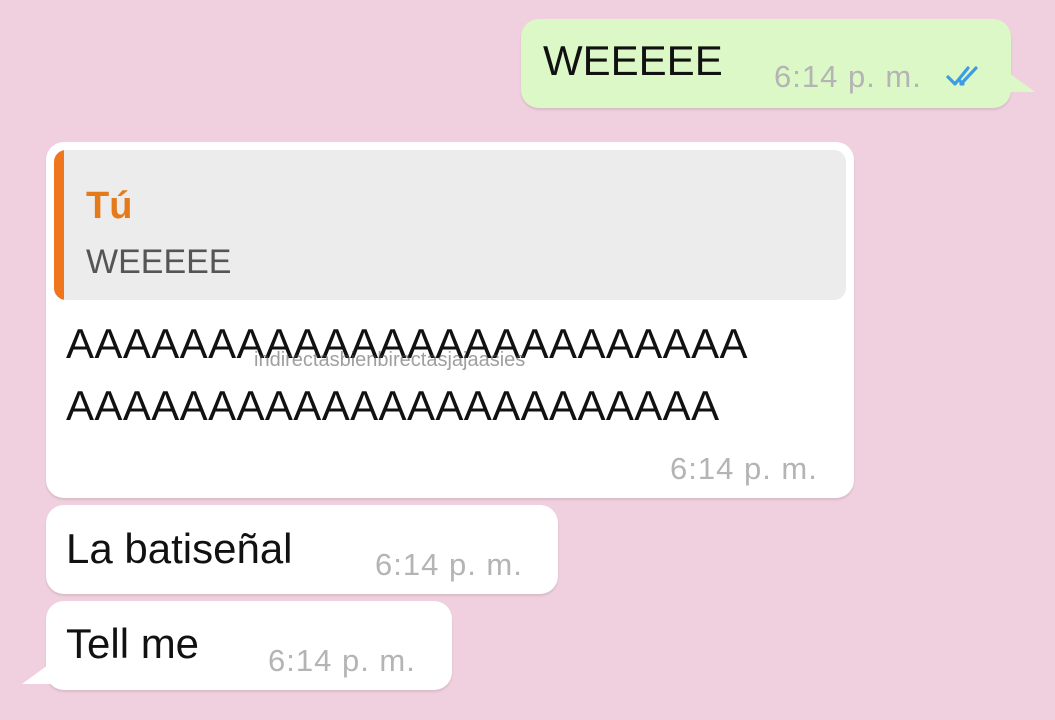 This screenshot has height=720, width=1055. I want to click on quote-text: WEEEEE, so click(159, 262).